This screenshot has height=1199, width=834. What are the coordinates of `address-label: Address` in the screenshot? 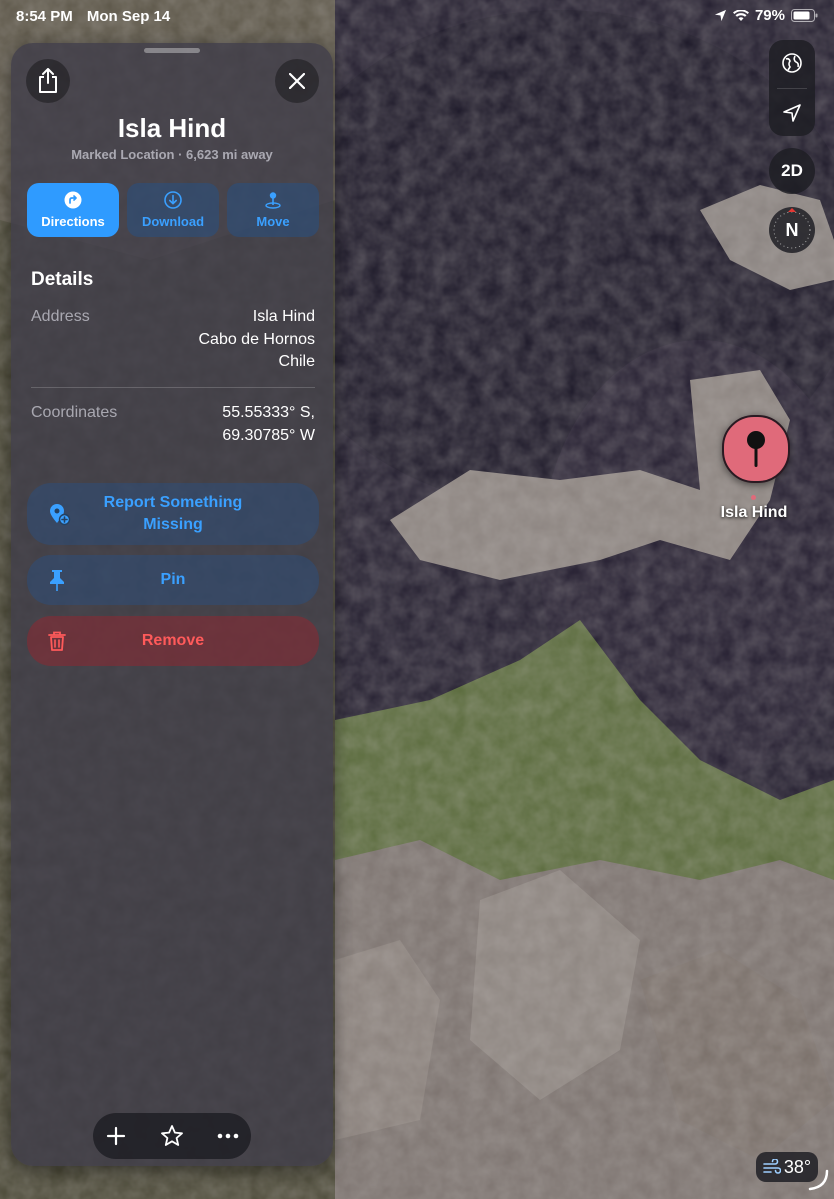 It's located at (60, 316).